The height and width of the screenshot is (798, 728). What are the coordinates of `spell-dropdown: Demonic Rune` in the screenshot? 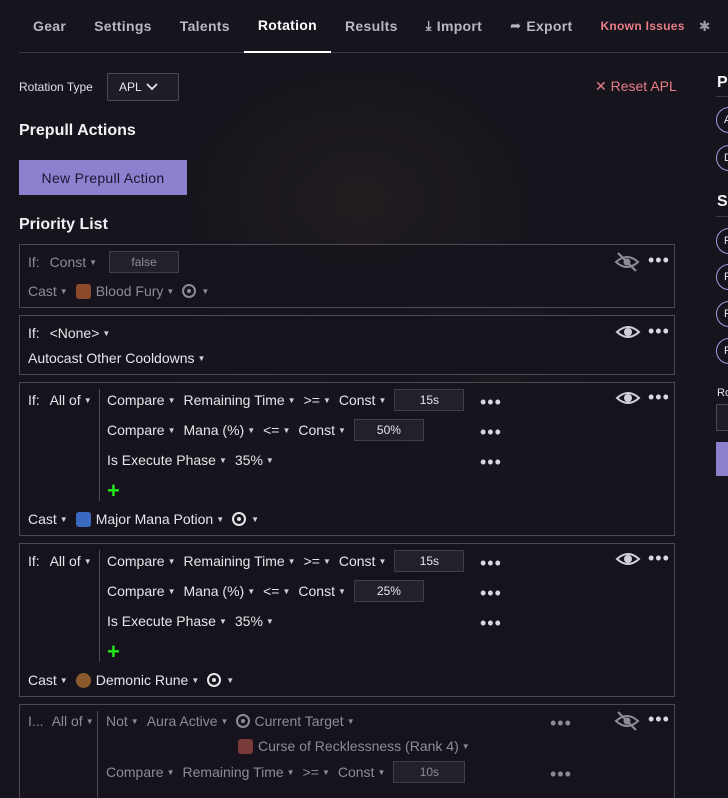 It's located at (142, 680).